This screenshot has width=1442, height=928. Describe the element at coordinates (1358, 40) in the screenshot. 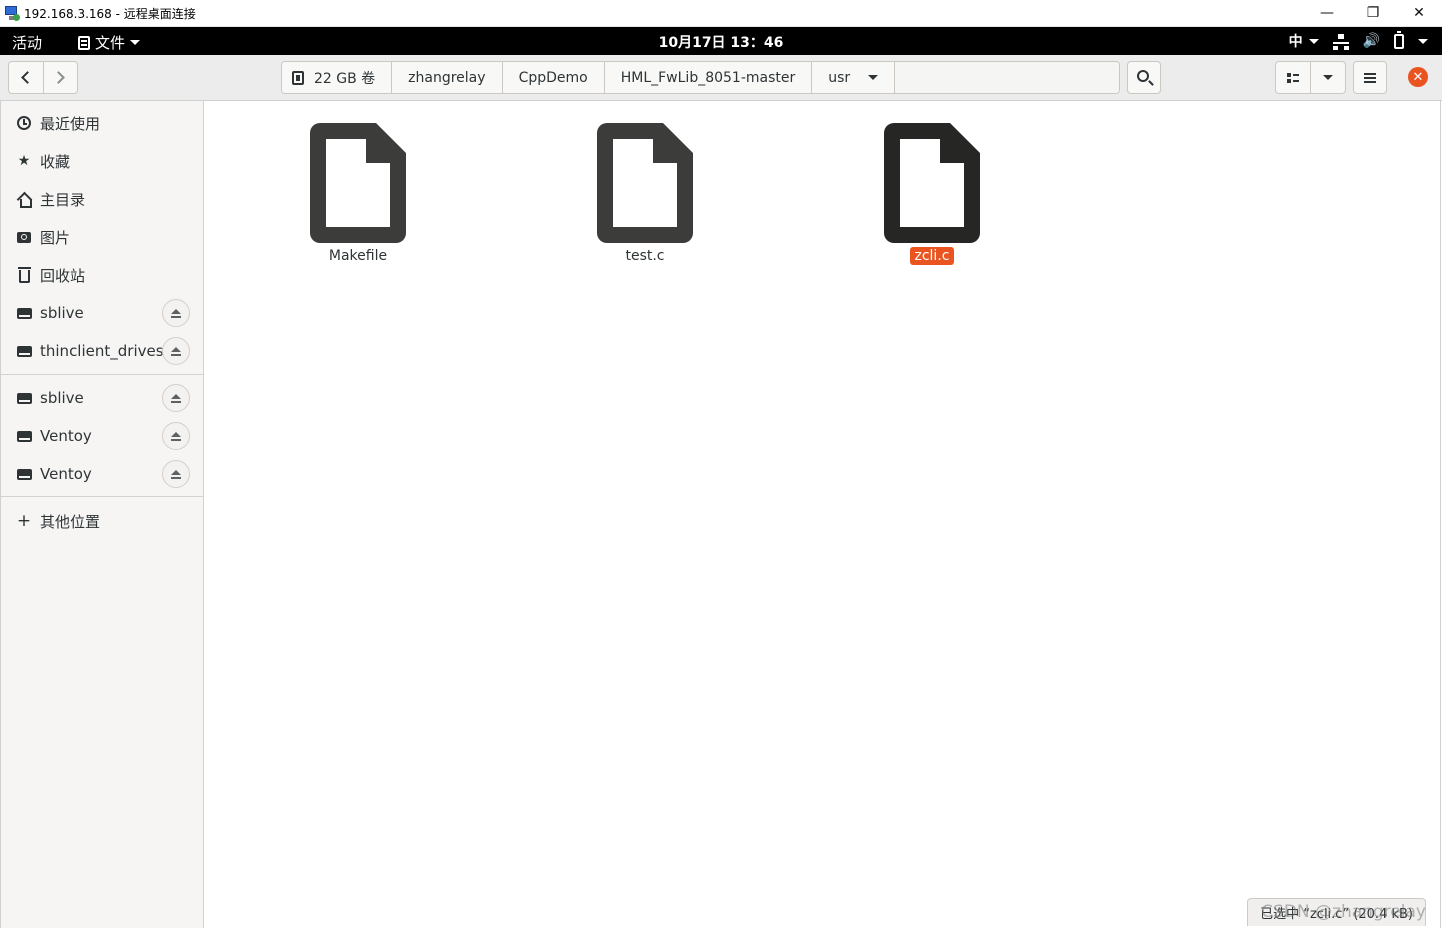

I see `system-tray: 中 🔊` at that location.